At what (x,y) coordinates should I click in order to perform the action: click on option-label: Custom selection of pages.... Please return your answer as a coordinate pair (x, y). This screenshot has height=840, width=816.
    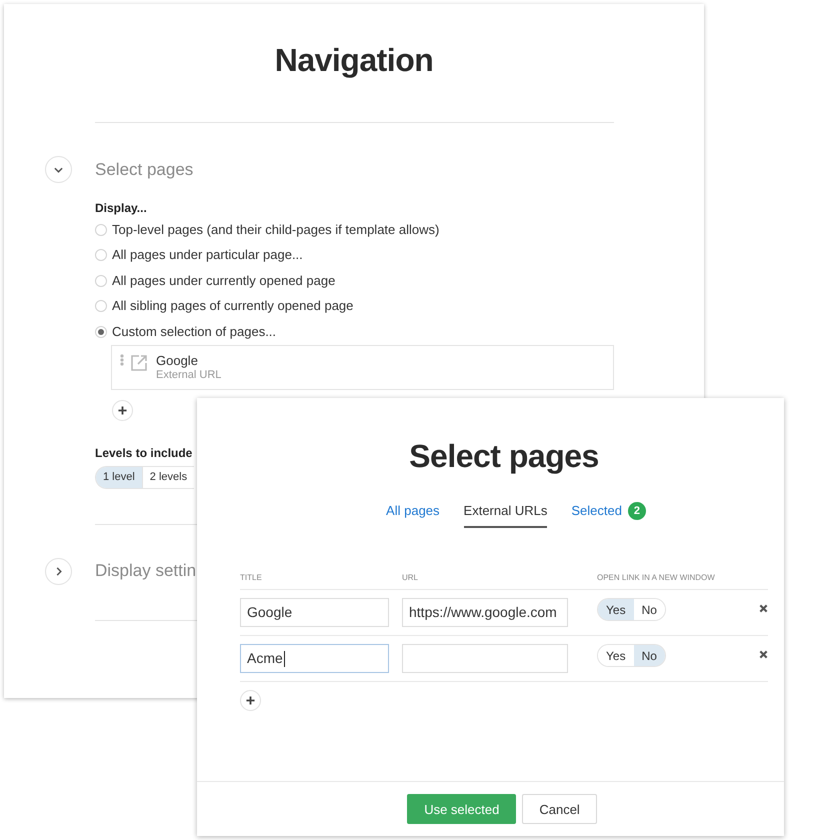
    Looking at the image, I should click on (194, 331).